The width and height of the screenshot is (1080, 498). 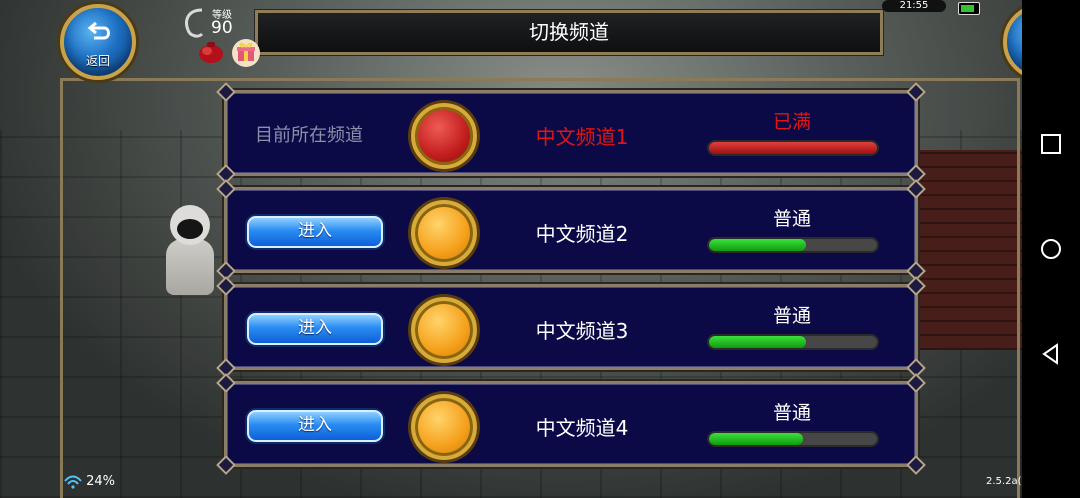 What do you see at coordinates (246, 53) in the screenshot?
I see `gift-box-icon` at bounding box center [246, 53].